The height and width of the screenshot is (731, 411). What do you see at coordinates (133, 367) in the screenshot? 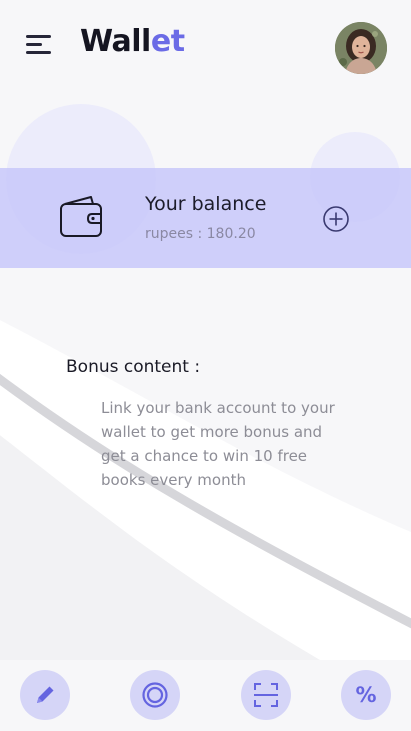
I see `bonus-title: Bonus content :` at bounding box center [133, 367].